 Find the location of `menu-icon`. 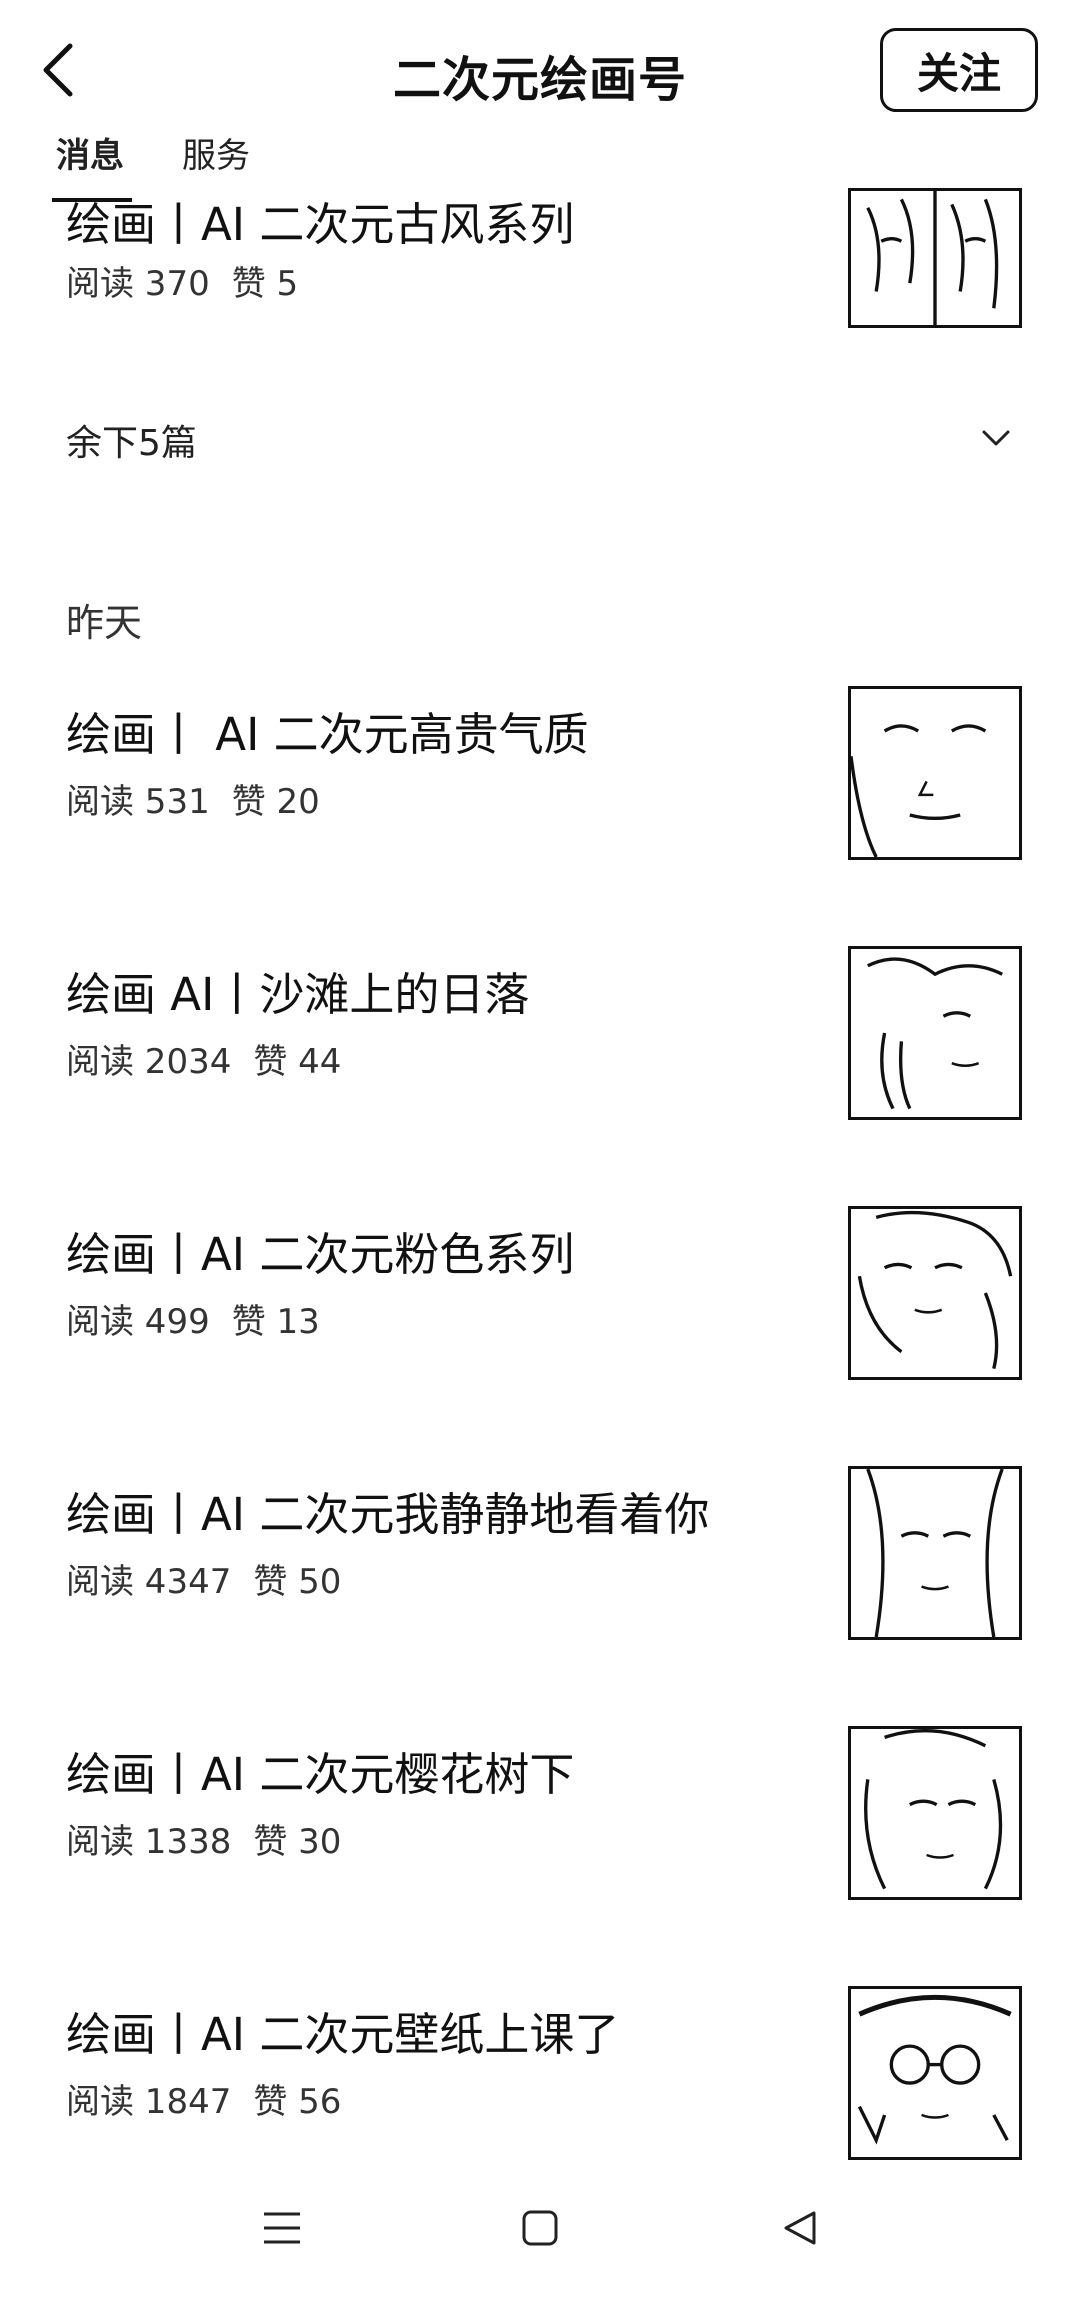

menu-icon is located at coordinates (282, 2228).